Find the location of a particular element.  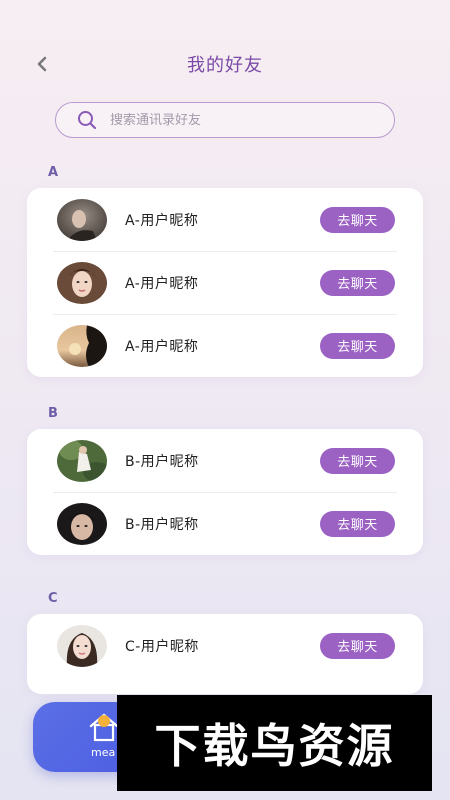

friend-row: C-用户昵称 去聊天 is located at coordinates (225, 645).